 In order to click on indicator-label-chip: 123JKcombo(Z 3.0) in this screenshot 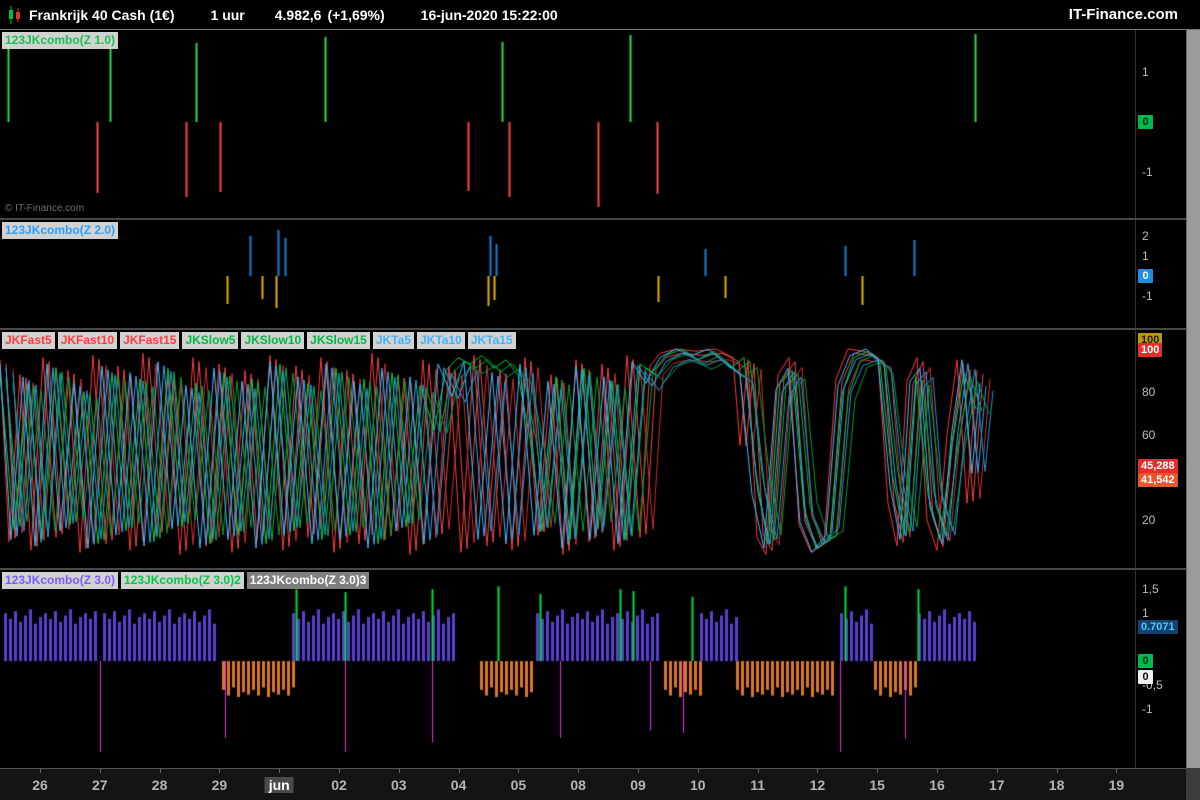, I will do `click(60, 580)`.